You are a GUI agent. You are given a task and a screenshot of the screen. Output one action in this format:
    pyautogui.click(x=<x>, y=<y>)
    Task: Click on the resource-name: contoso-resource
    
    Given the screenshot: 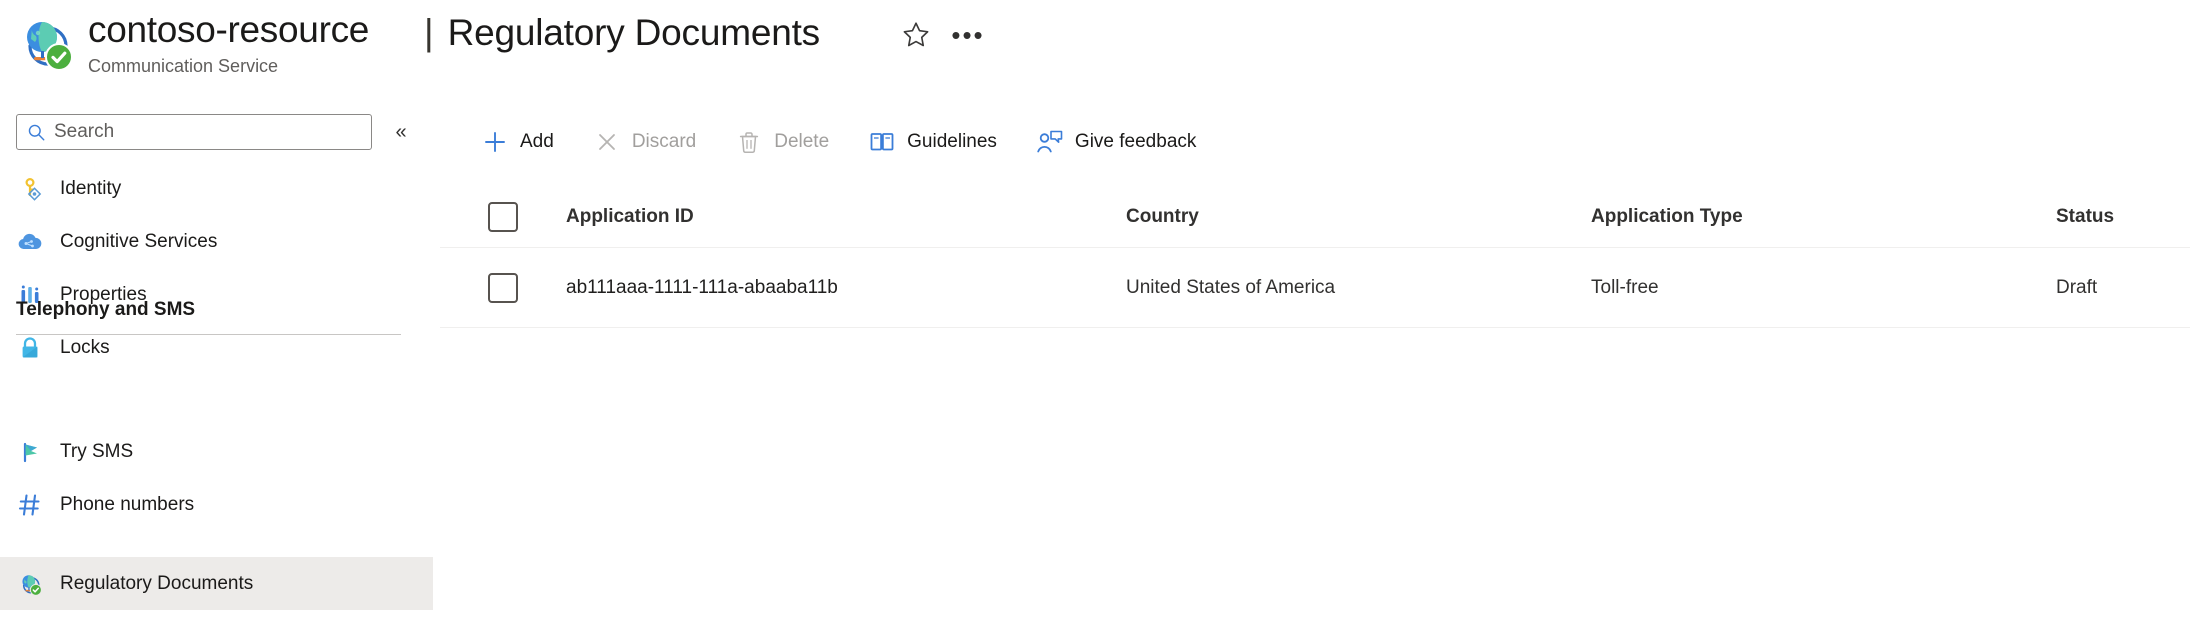 What is the action you would take?
    pyautogui.click(x=229, y=29)
    